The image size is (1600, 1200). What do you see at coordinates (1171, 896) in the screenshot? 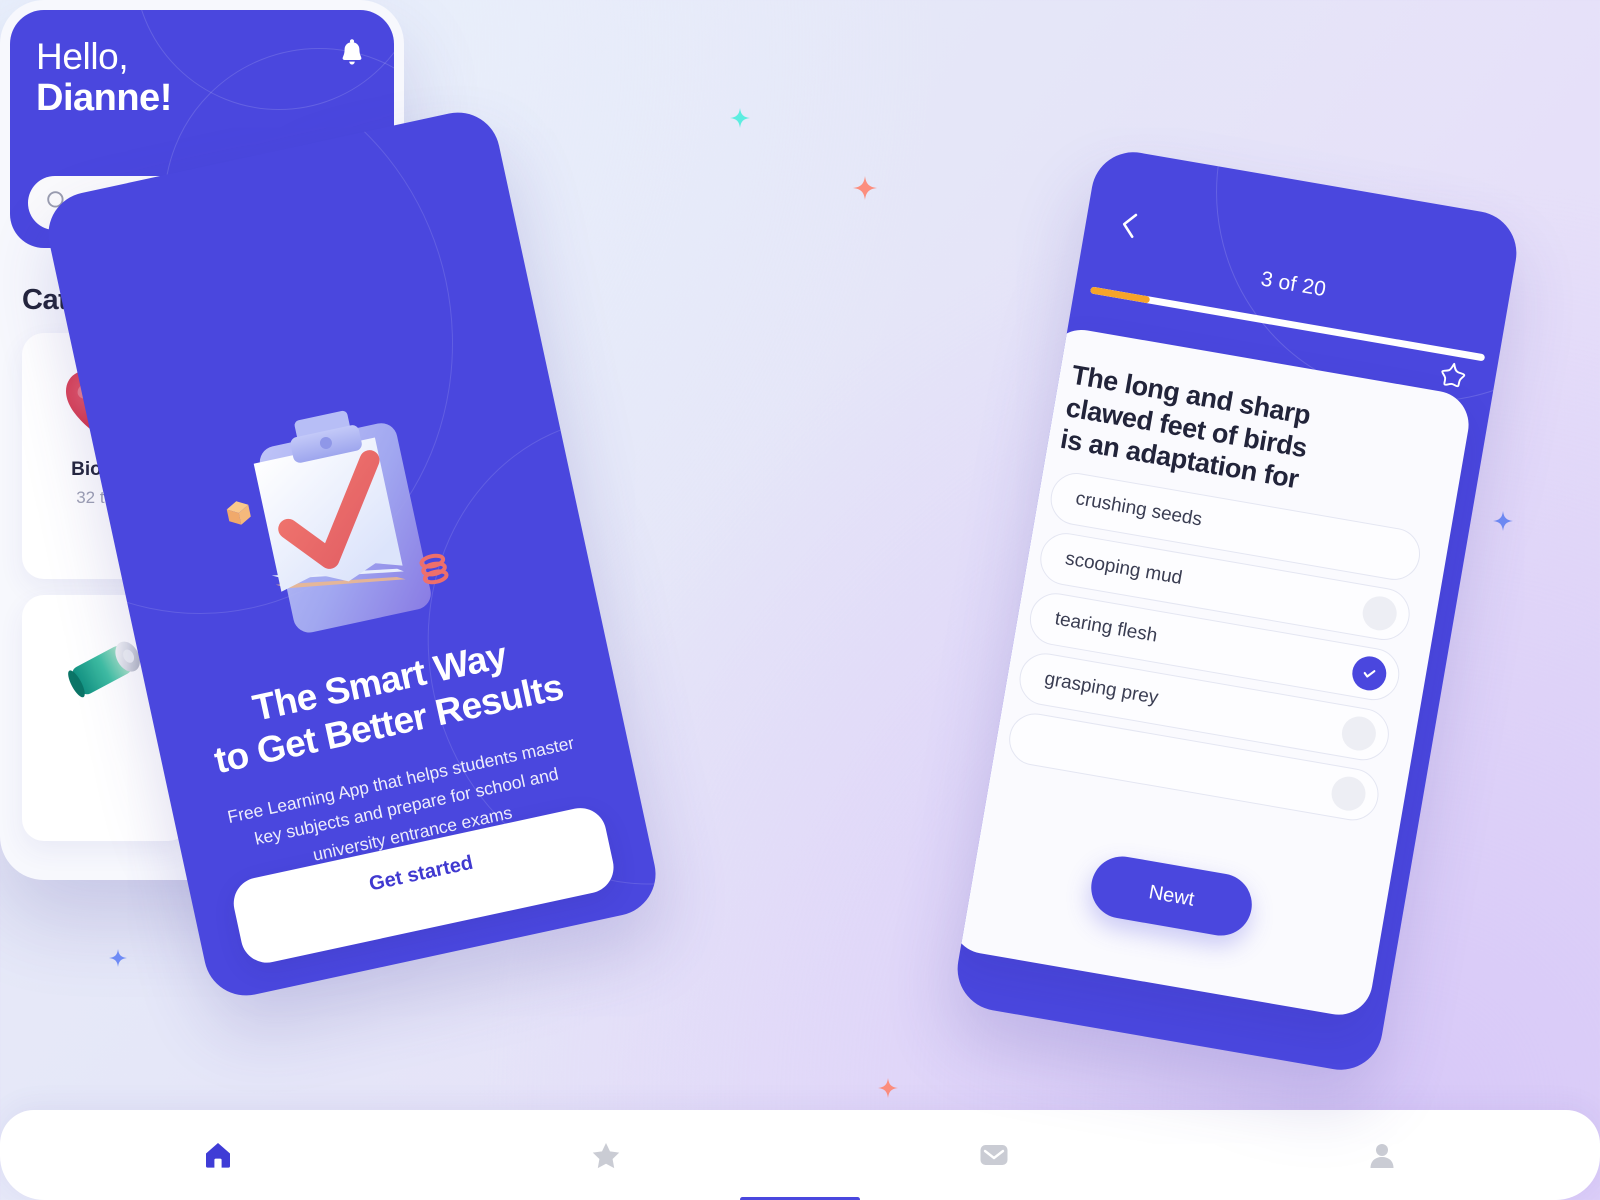
I see `next-question-button: Newt` at bounding box center [1171, 896].